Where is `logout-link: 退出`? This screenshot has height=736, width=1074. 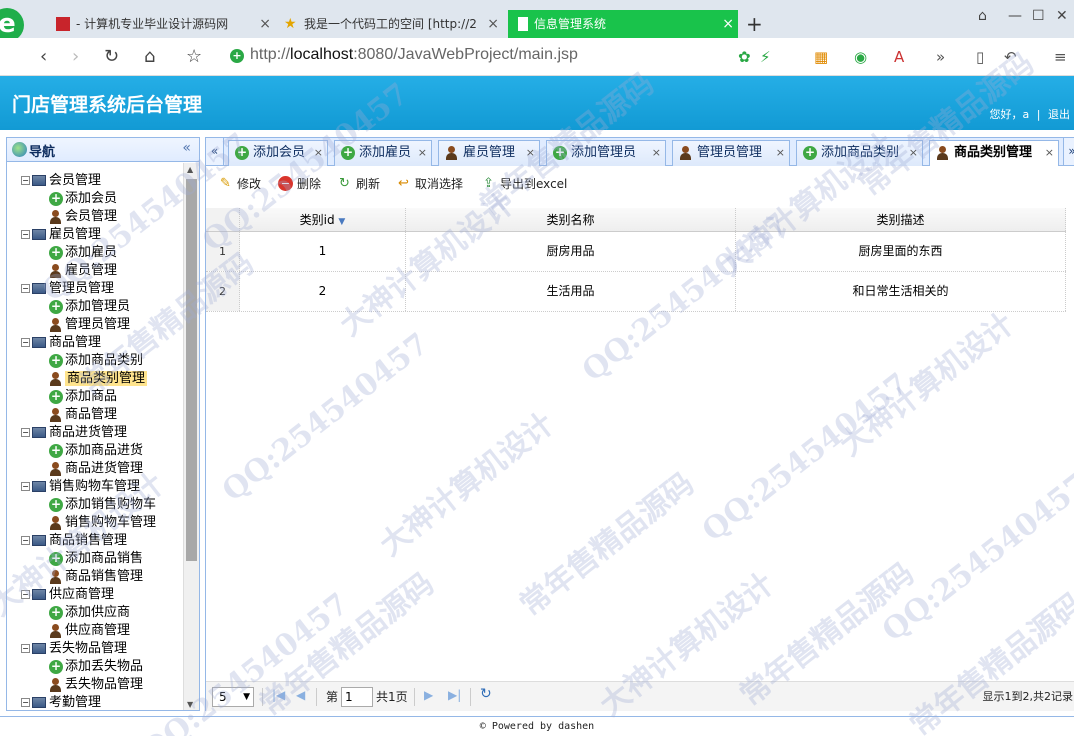 logout-link: 退出 is located at coordinates (1059, 114).